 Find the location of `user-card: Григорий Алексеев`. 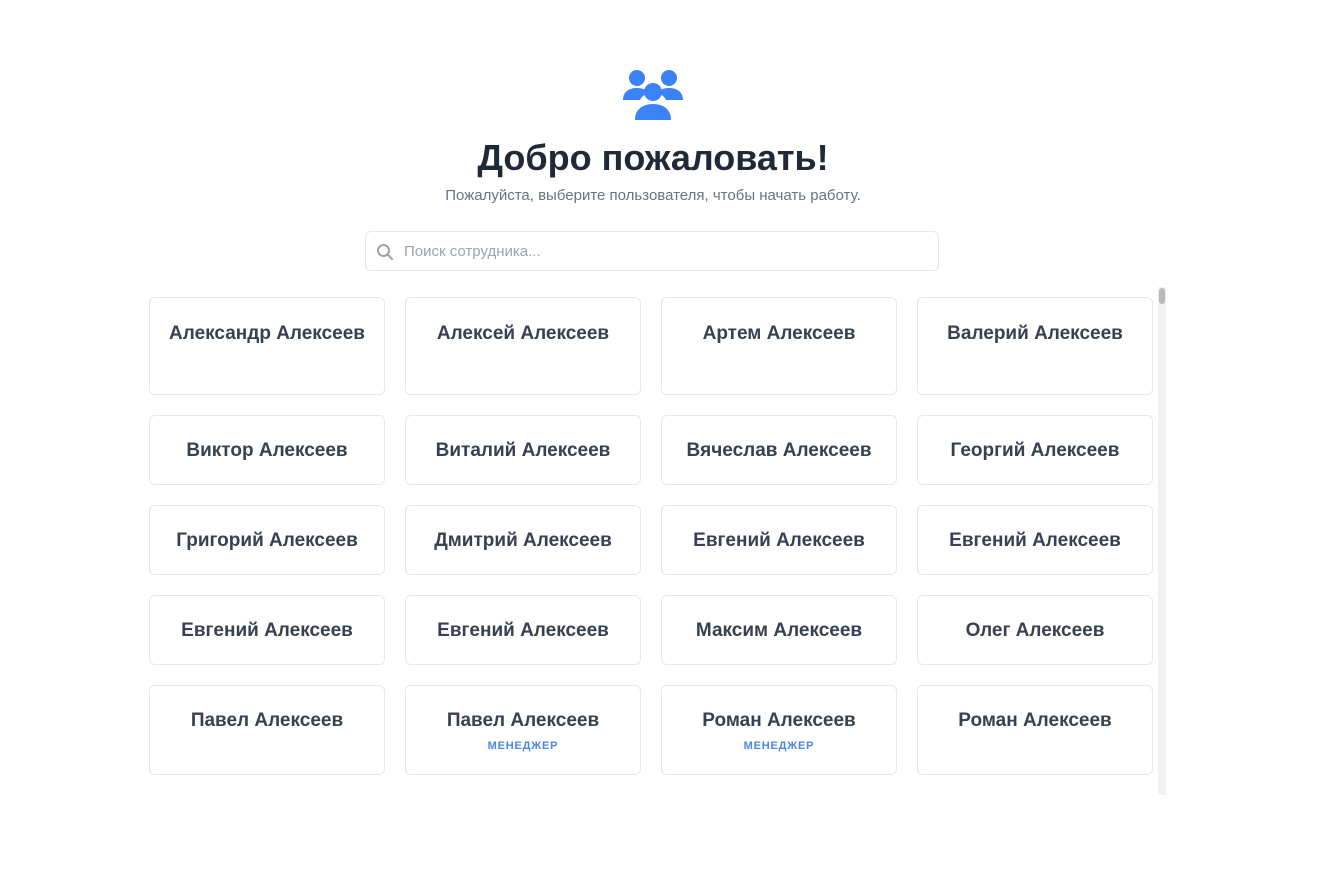

user-card: Григорий Алексеев is located at coordinates (267, 540).